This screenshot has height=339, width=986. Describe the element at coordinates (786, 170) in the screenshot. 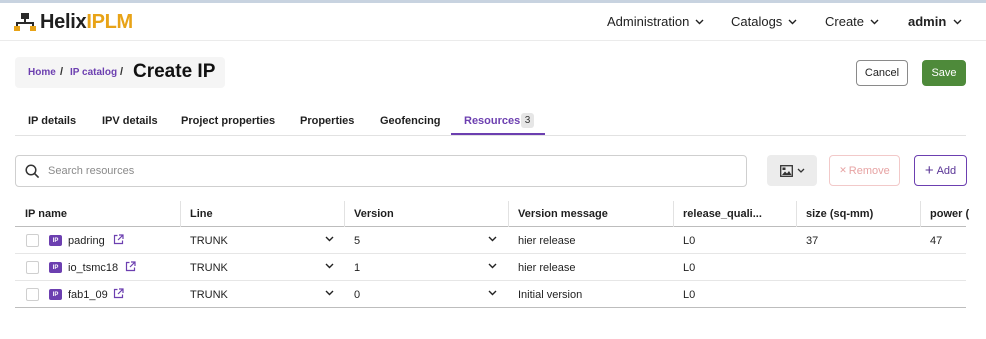

I see `image-icon` at that location.